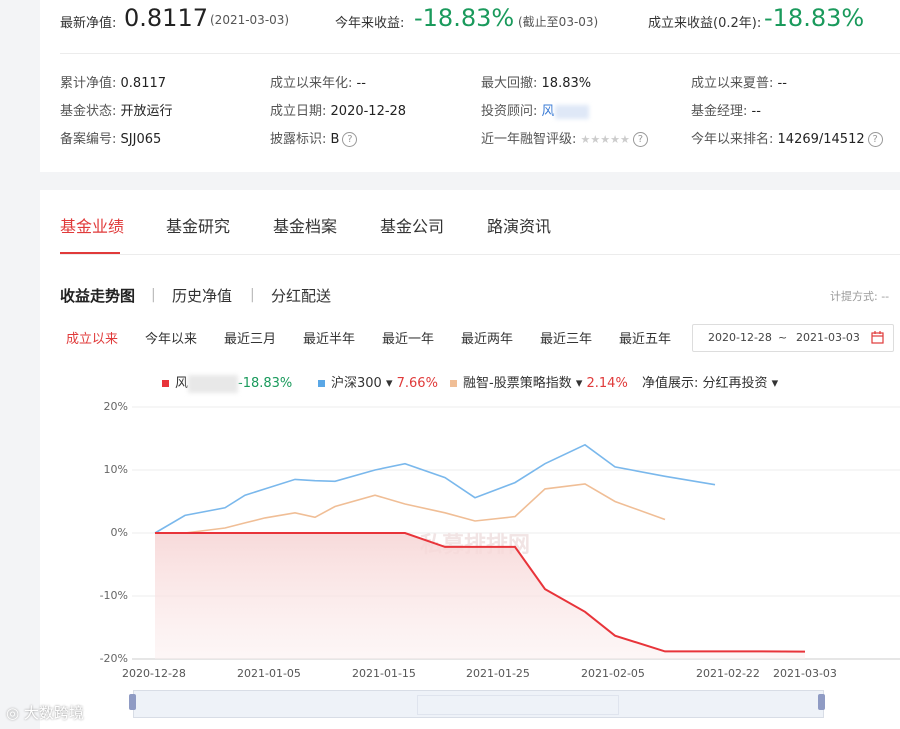  What do you see at coordinates (269, 673) in the screenshot?
I see `x-tick-label: 2021-01-05` at bounding box center [269, 673].